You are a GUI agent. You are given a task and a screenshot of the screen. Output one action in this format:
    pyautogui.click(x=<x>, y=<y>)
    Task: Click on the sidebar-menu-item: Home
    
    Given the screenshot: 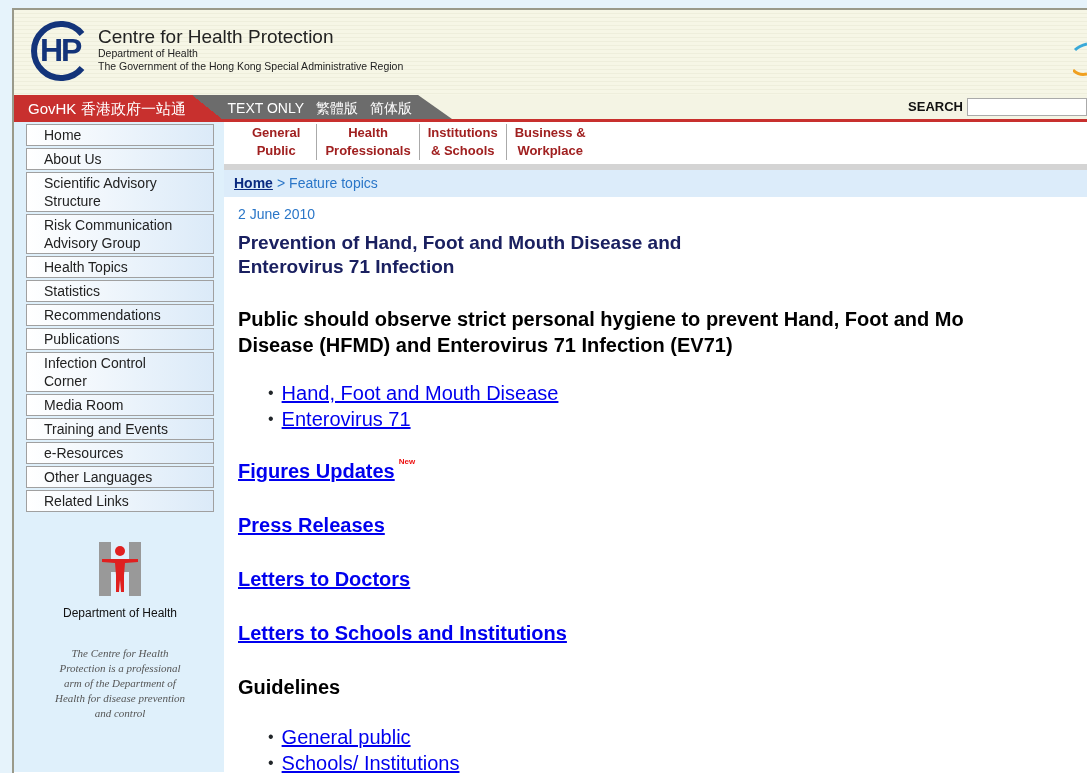 What is the action you would take?
    pyautogui.click(x=120, y=135)
    